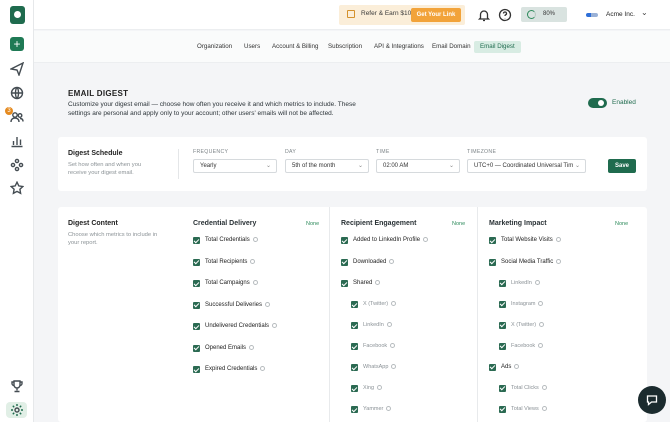 The height and width of the screenshot is (422, 670). I want to click on tab-api-integrations: API & Integrations, so click(399, 47).